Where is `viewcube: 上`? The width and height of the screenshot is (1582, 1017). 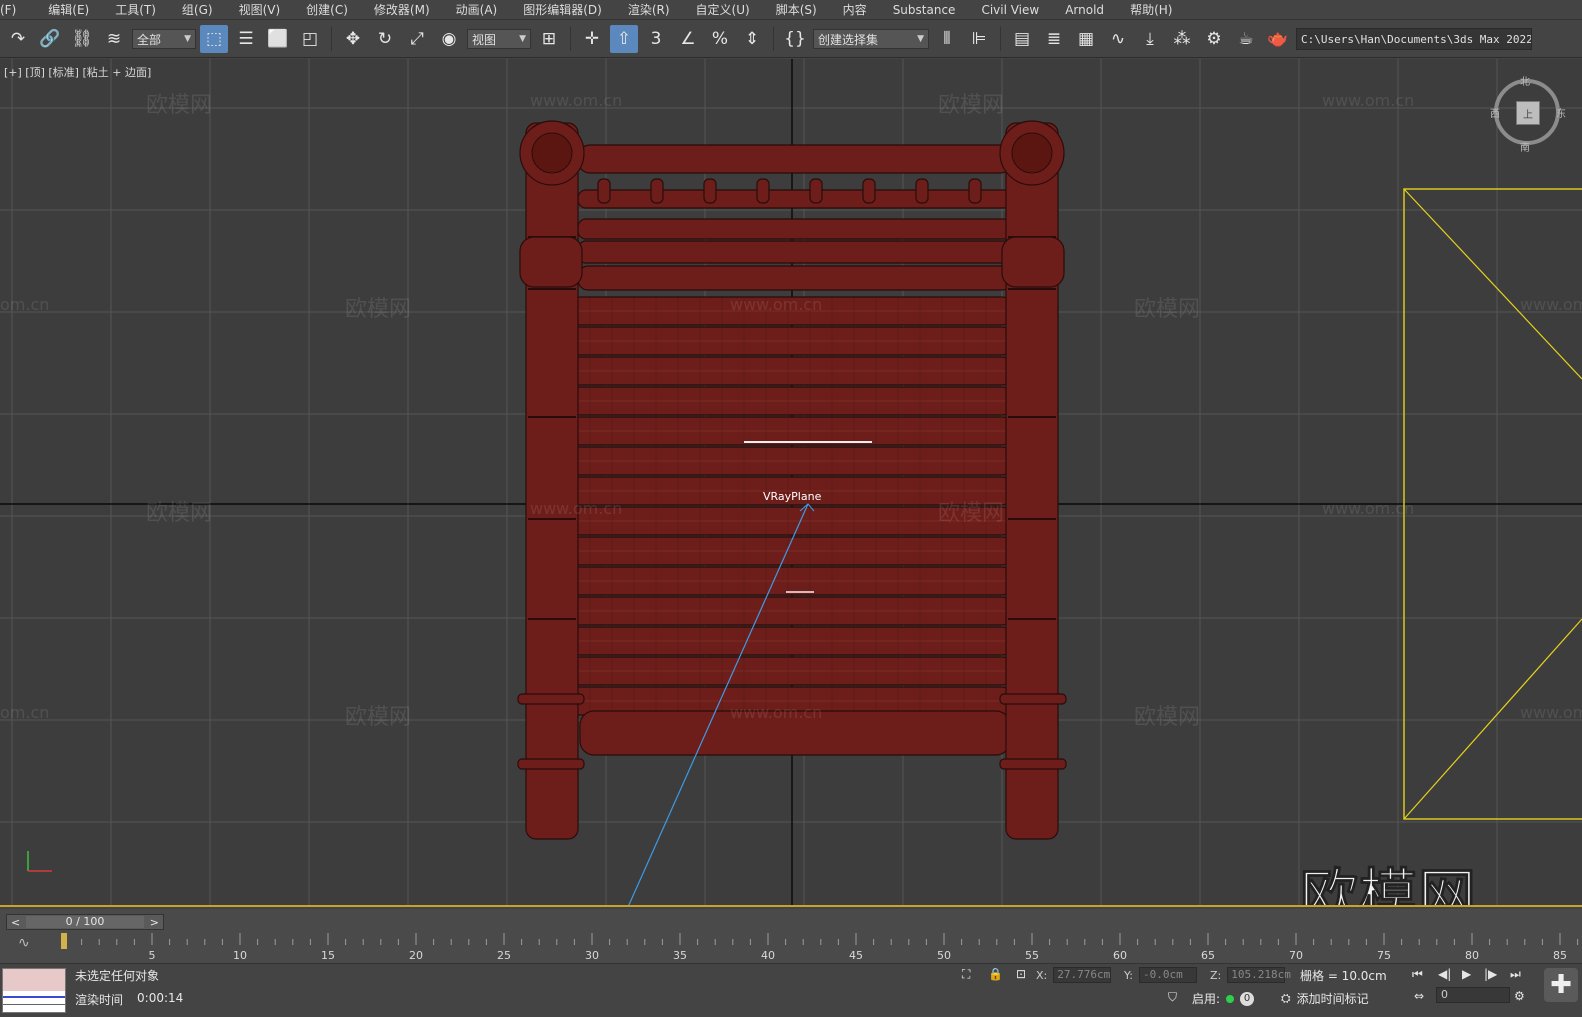
viewcube: 上 is located at coordinates (1527, 112).